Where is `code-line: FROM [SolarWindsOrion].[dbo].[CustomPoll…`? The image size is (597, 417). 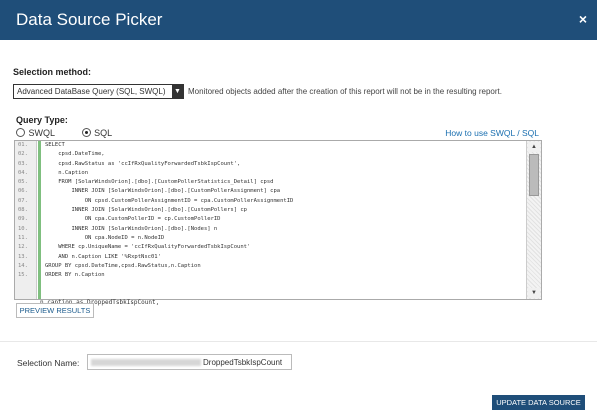
code-line: FROM [SolarWindsOrion].[dbo].[CustomPoll… is located at coordinates (159, 182).